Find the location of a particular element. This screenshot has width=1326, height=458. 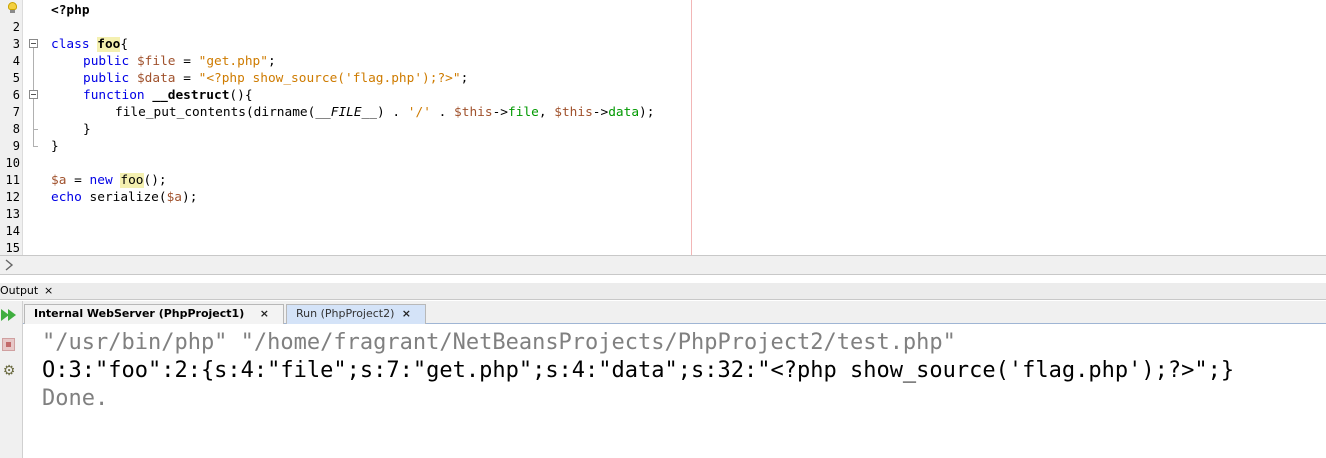

line-number: 3 is located at coordinates (16, 44).